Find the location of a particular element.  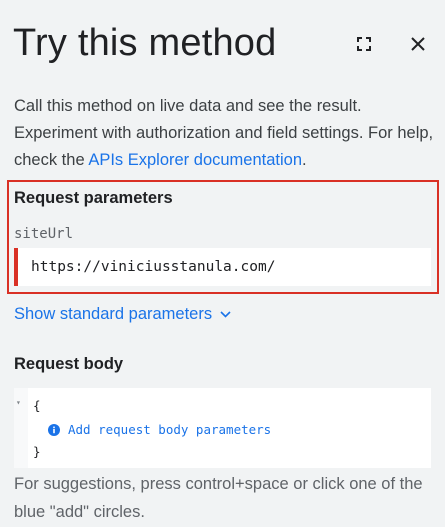

request-body-title: Request body is located at coordinates (69, 364).